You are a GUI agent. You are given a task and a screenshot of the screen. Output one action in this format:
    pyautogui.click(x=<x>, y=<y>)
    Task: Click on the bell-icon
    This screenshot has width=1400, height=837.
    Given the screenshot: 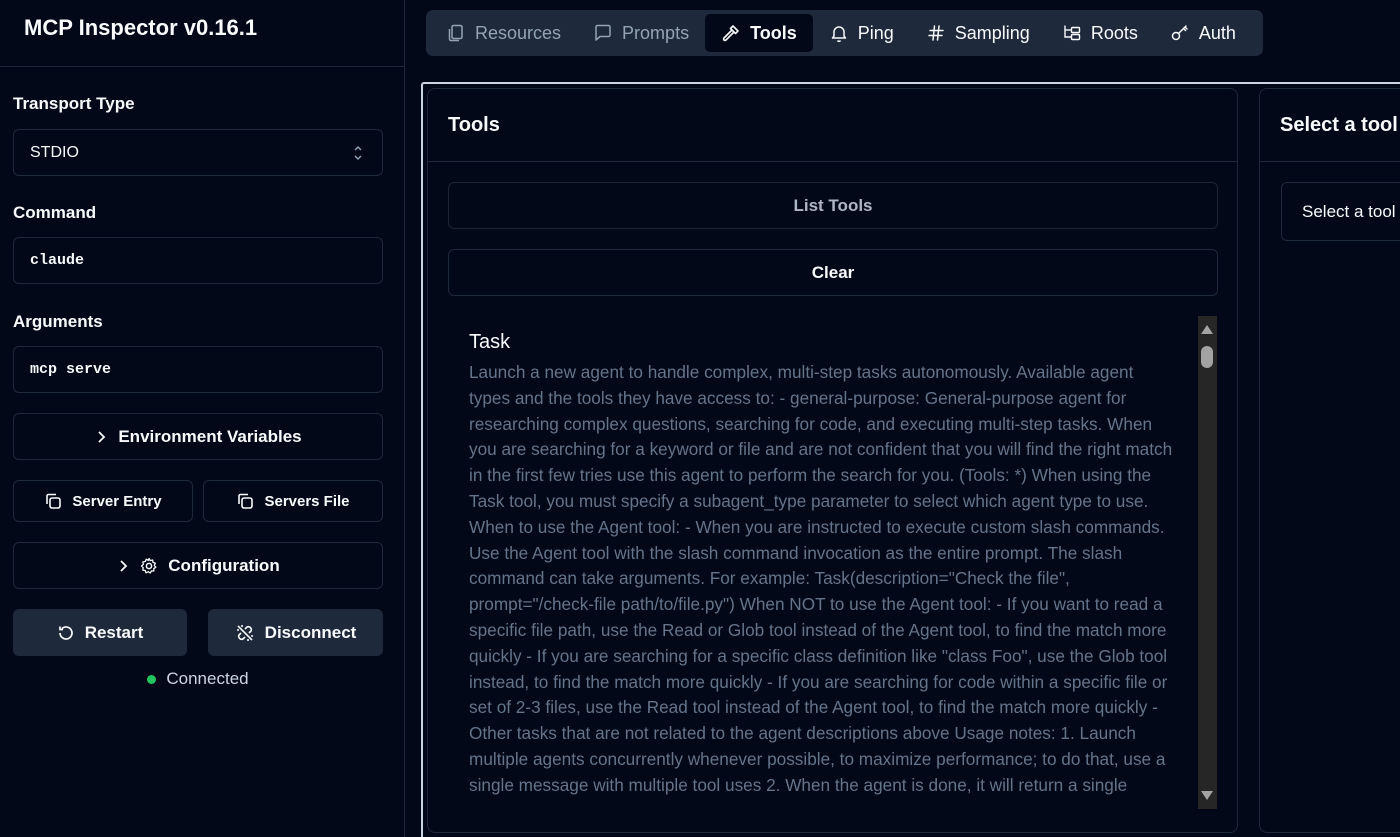 What is the action you would take?
    pyautogui.click(x=838, y=34)
    